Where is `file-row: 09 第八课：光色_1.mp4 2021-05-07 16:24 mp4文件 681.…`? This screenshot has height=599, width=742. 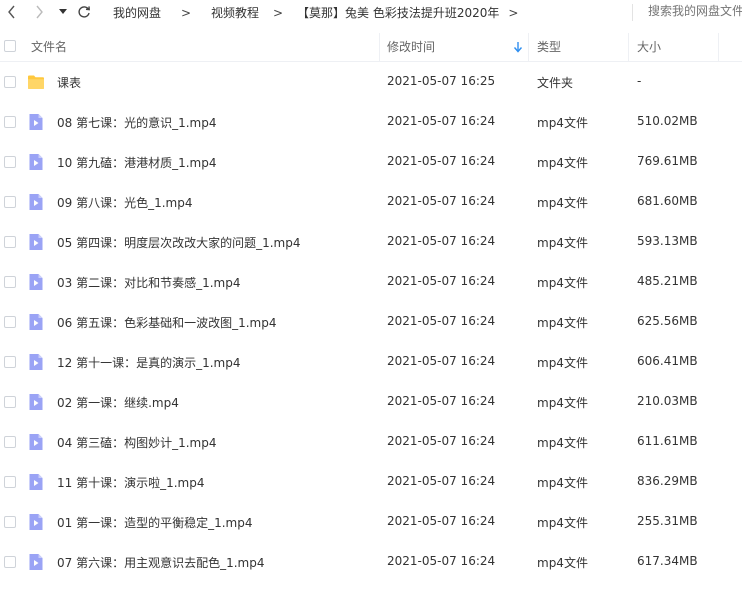
file-row: 09 第八课：光色_1.mp4 2021-05-07 16:24 mp4文件 681.… is located at coordinates (371, 202).